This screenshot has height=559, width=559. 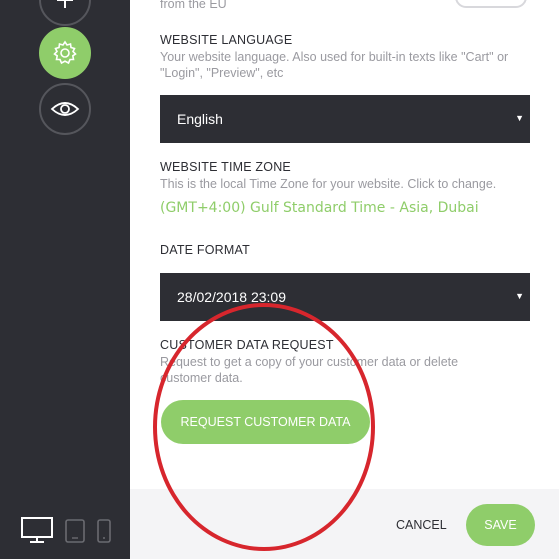 What do you see at coordinates (104, 533) in the screenshot?
I see `mobile-icon` at bounding box center [104, 533].